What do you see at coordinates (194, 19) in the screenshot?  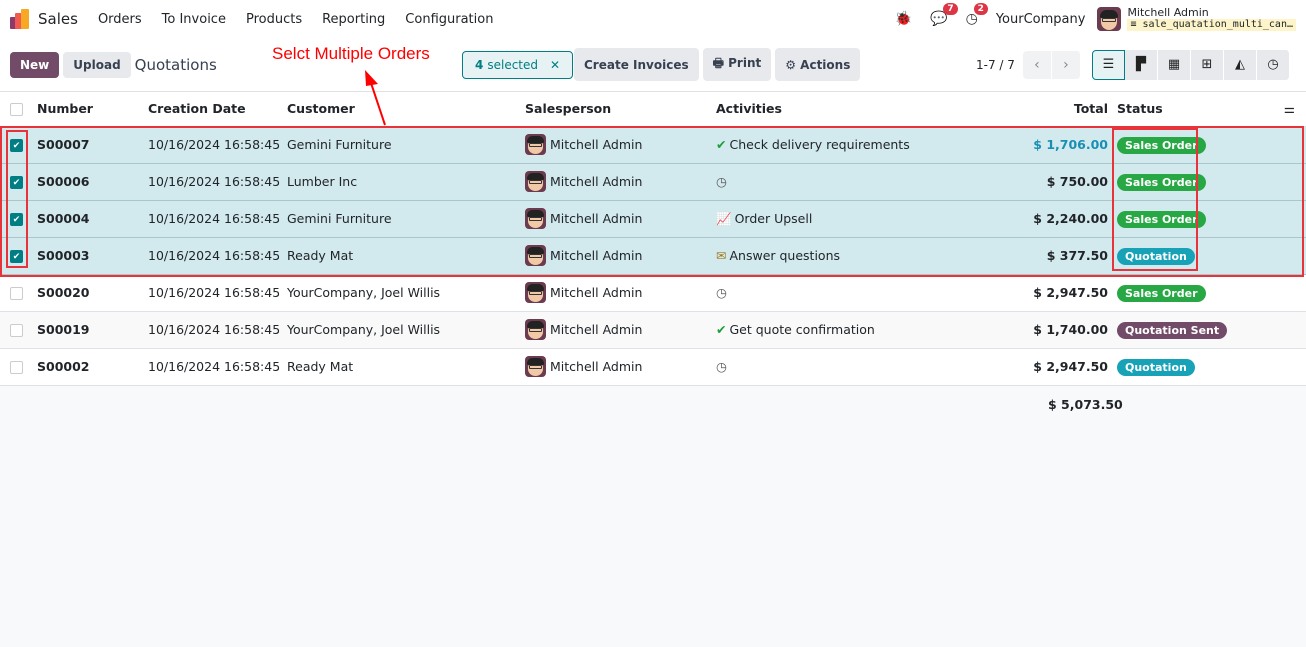 I see `menu-to-invoice: To Invoice` at bounding box center [194, 19].